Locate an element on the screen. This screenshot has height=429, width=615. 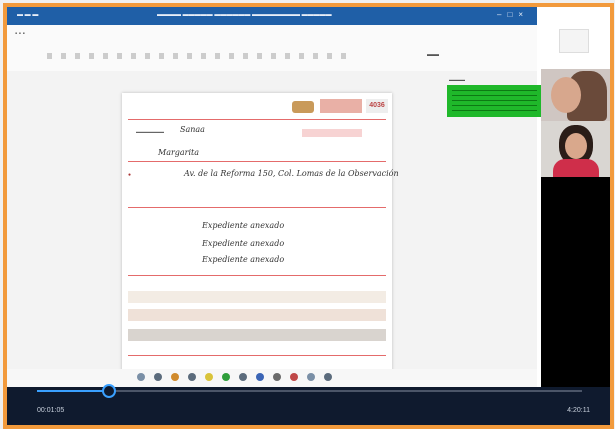
video-placeholder-icon is located at coordinates (574, 41).